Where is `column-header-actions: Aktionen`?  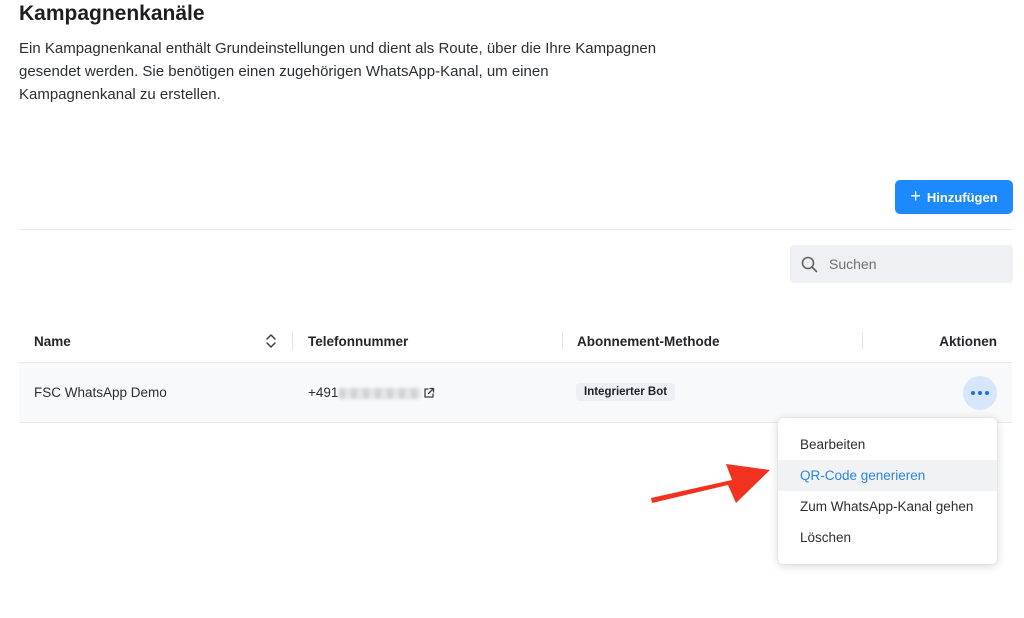 column-header-actions: Aktionen is located at coordinates (968, 341).